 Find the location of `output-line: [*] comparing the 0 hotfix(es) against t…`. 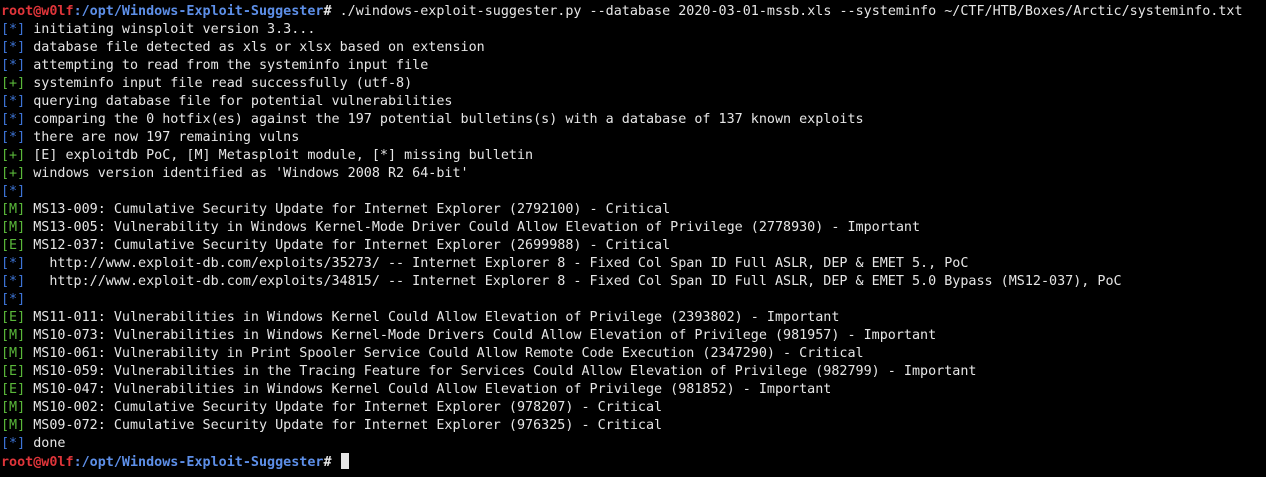

output-line: [*] comparing the 0 hotfix(es) against t… is located at coordinates (622, 120).